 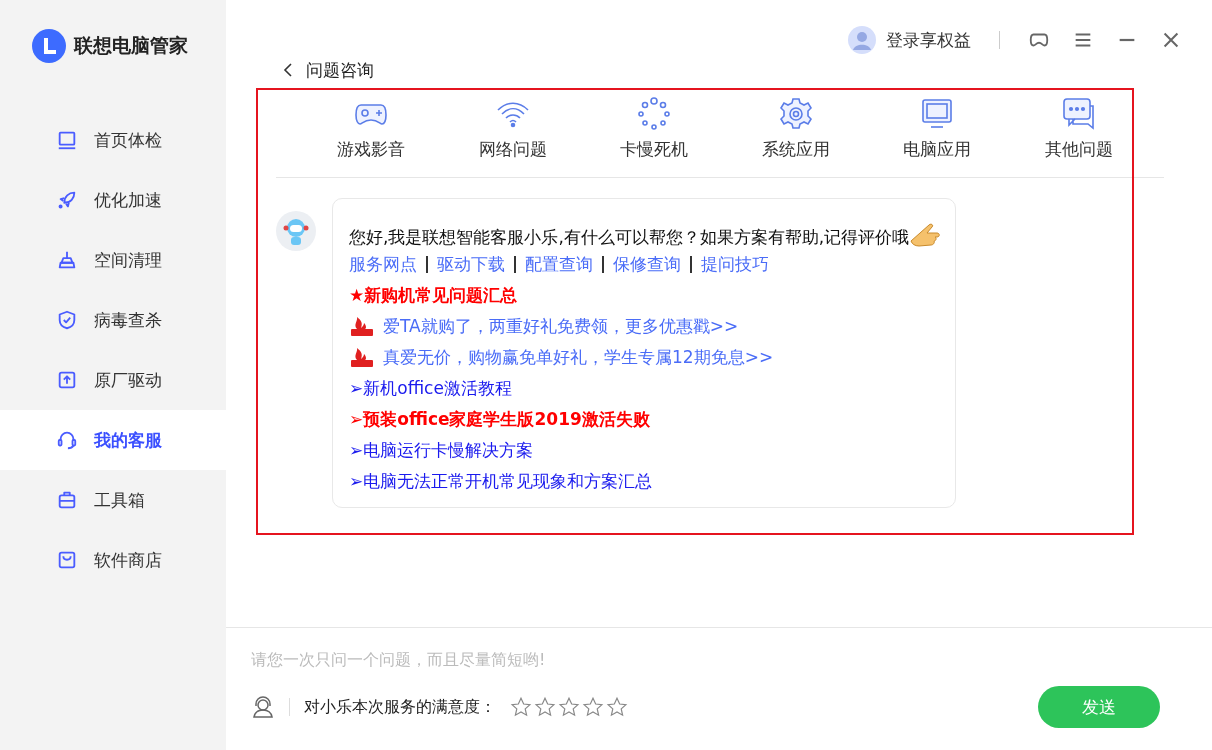 What do you see at coordinates (67, 200) in the screenshot?
I see `rocket-icon` at bounding box center [67, 200].